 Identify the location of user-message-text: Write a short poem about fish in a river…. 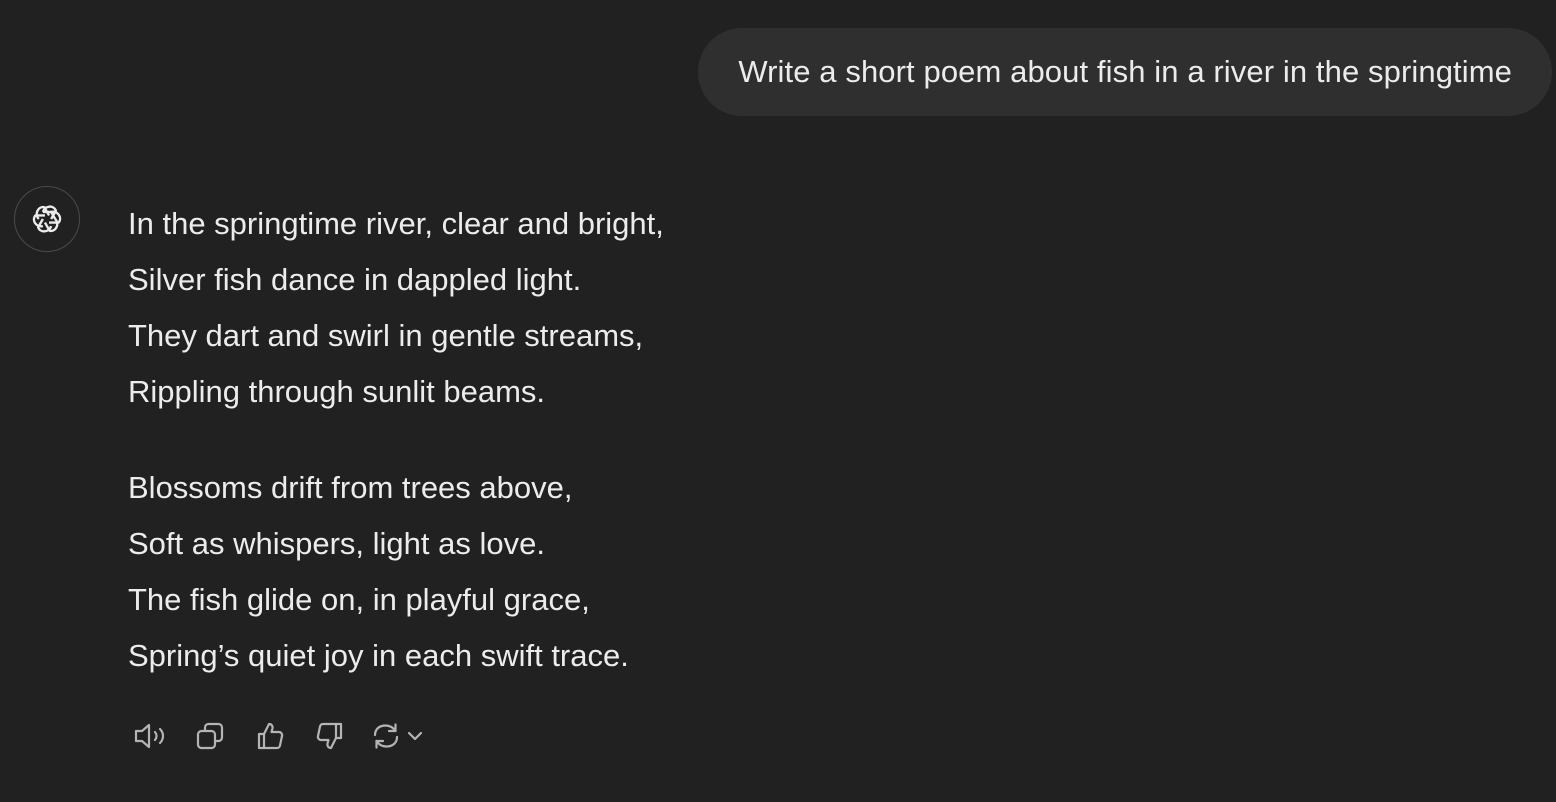
(1125, 71).